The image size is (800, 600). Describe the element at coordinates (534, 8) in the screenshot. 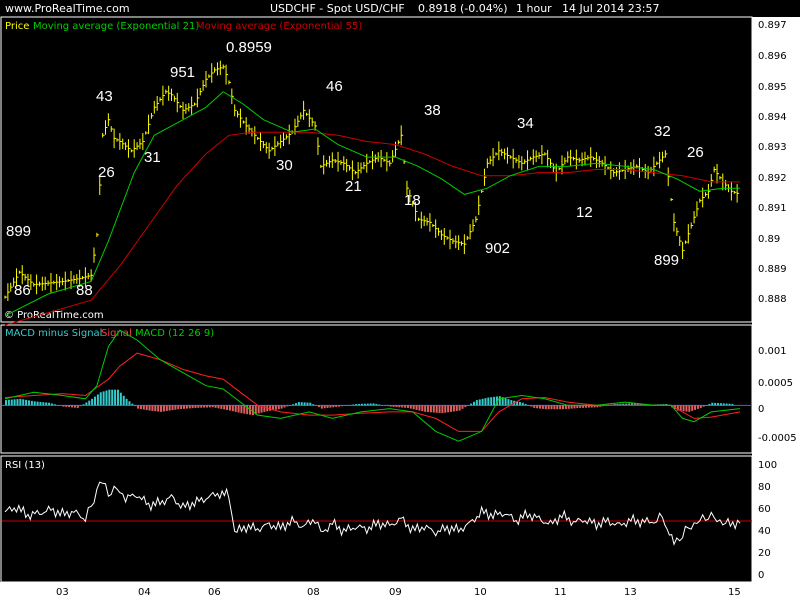

I see `timeframe: 1 hour` at that location.